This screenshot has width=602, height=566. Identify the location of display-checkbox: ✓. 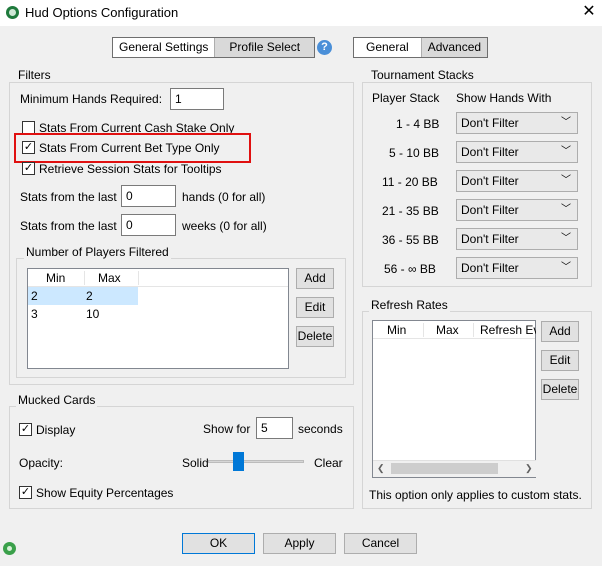
(25, 429).